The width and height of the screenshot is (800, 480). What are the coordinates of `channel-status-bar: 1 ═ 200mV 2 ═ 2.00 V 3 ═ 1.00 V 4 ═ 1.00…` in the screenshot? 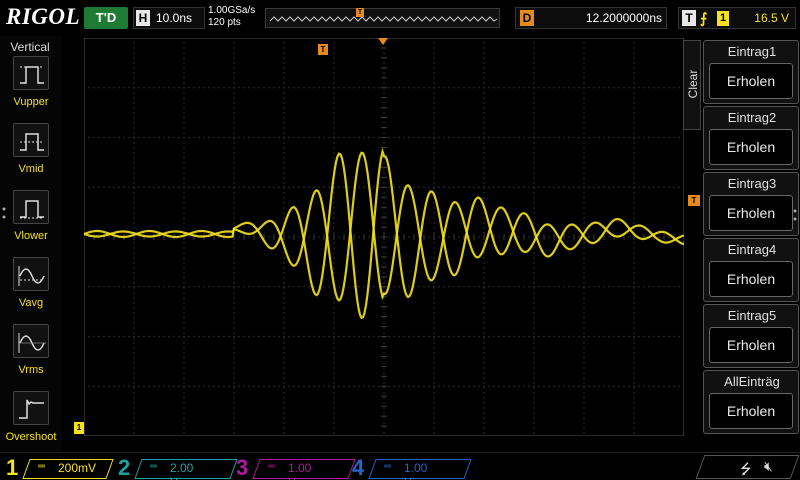 It's located at (400, 466).